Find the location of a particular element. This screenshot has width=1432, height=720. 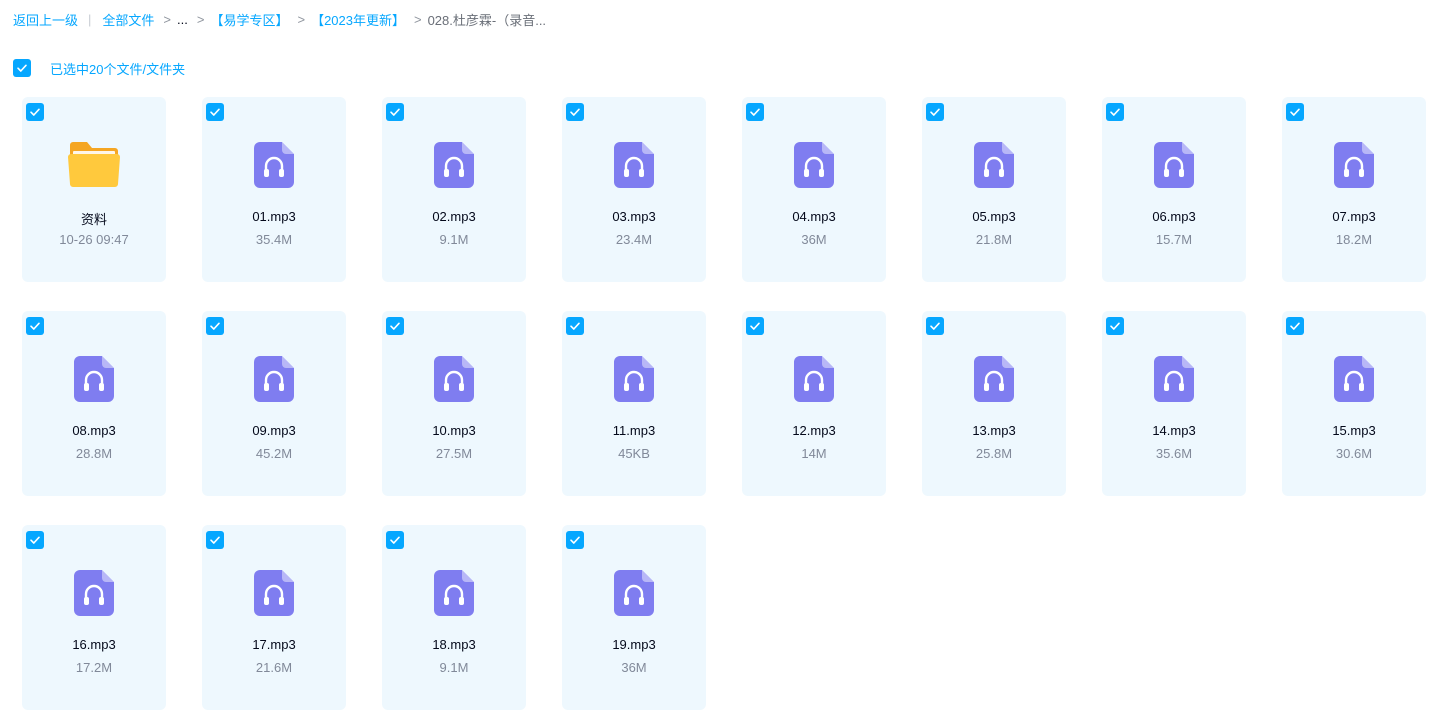

folder-card: 资料 10-26 09:47 is located at coordinates (94, 189).